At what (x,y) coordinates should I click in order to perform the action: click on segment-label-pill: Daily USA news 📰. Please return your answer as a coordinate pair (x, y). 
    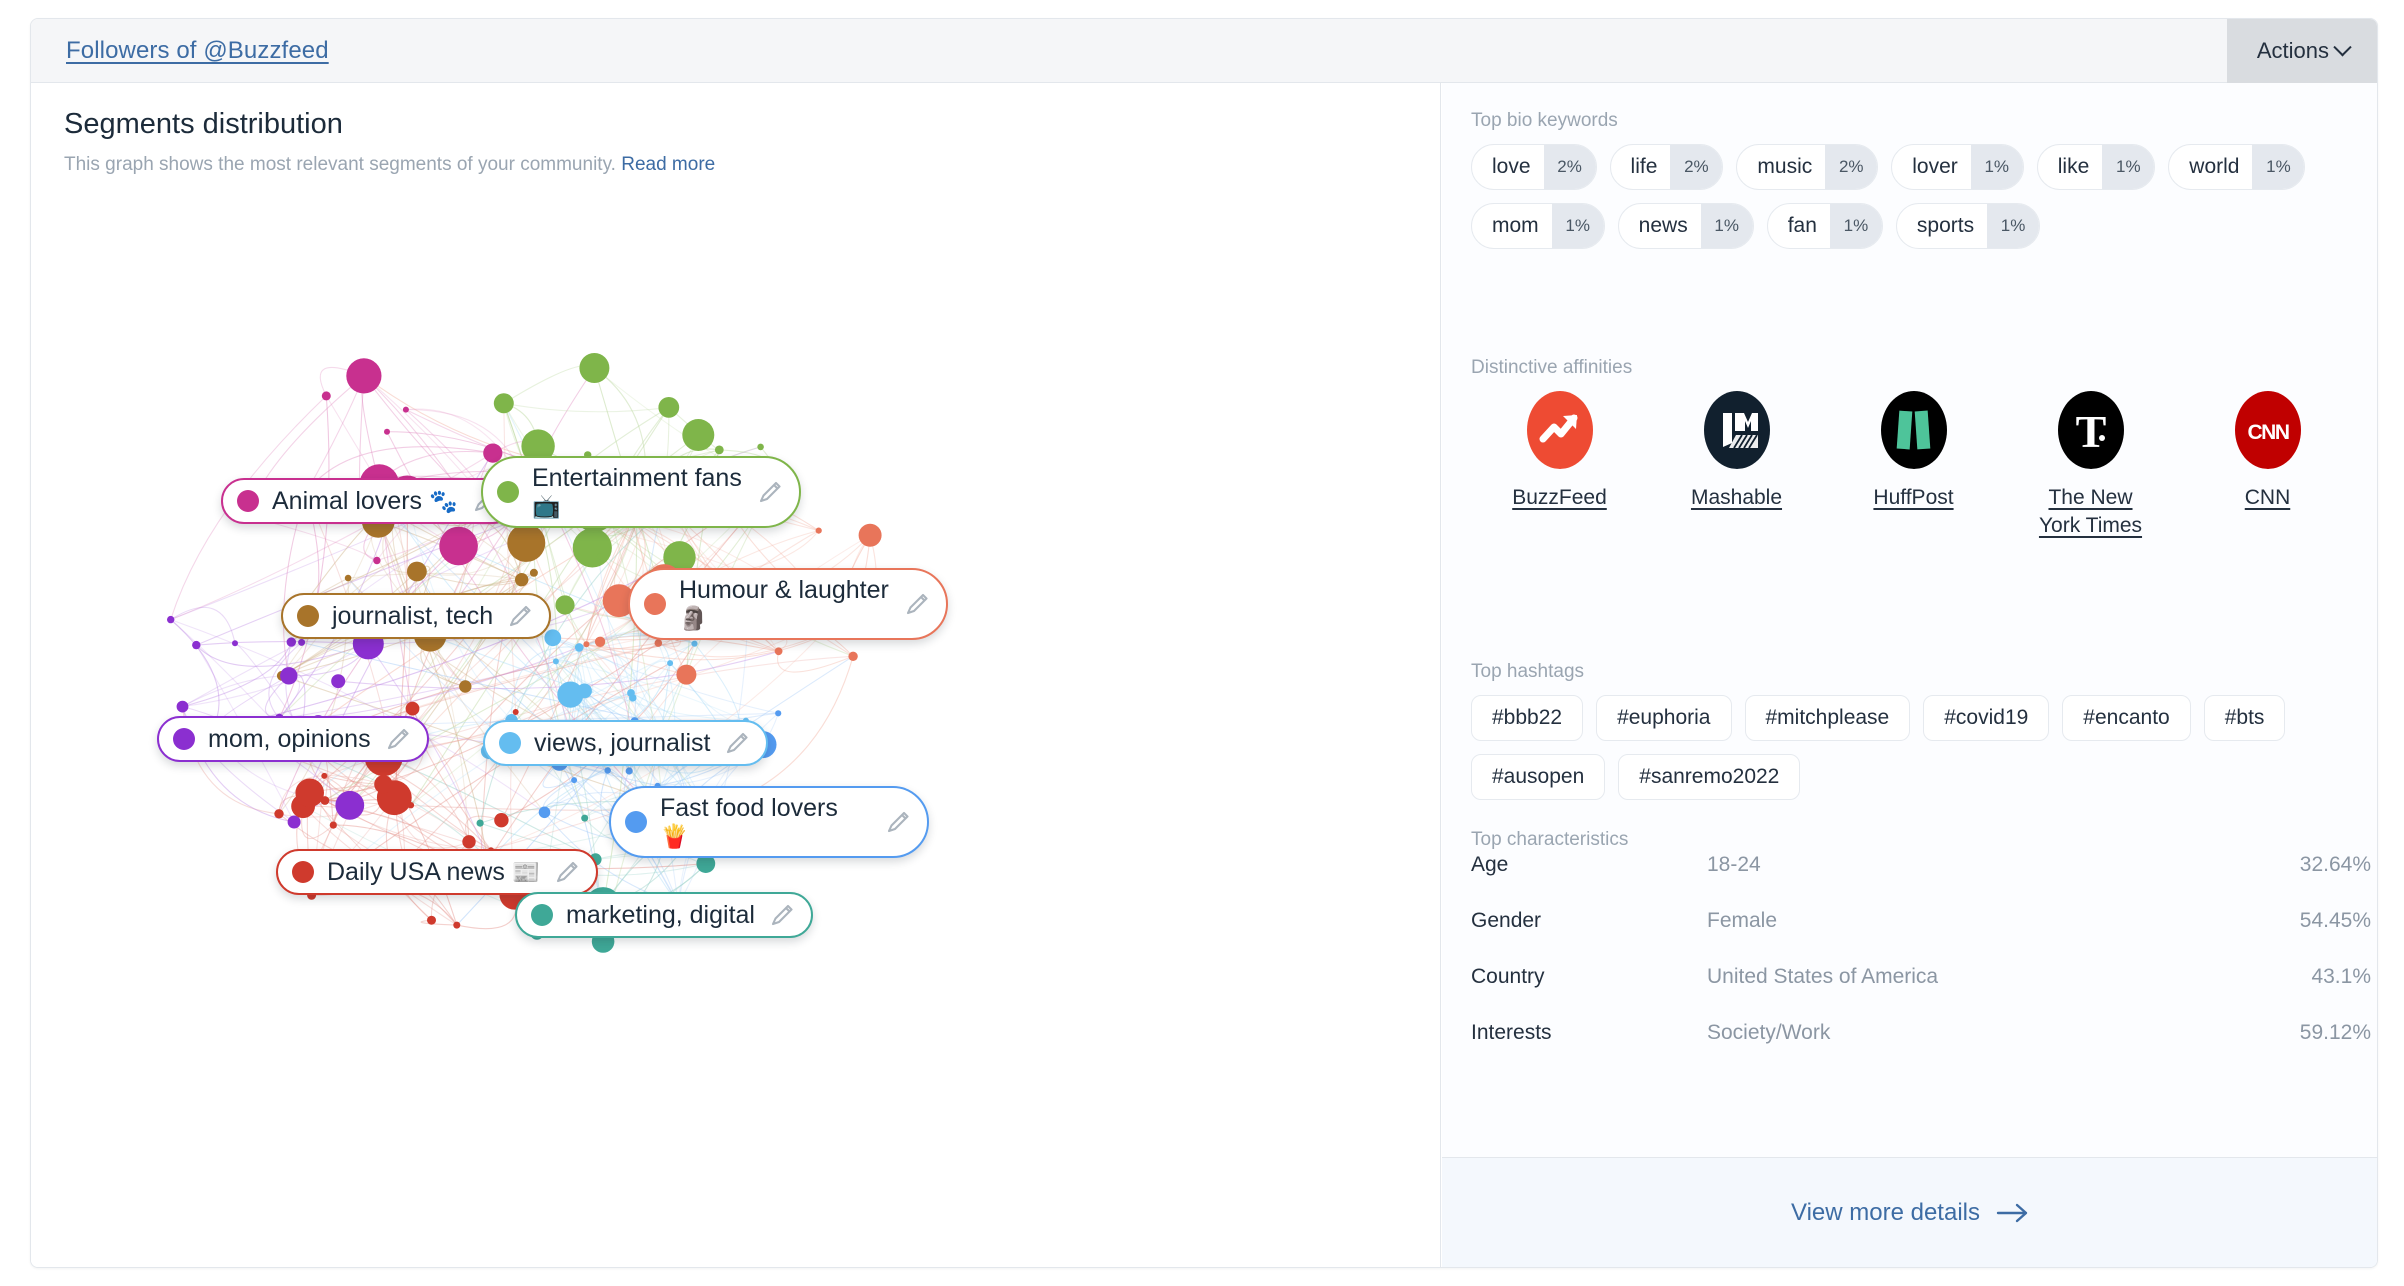
    Looking at the image, I should click on (437, 872).